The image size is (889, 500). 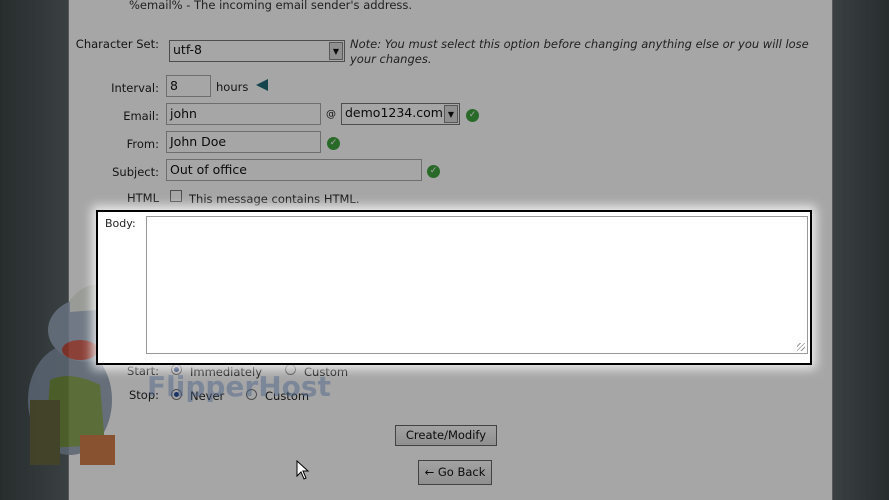 What do you see at coordinates (257, 51) in the screenshot?
I see `charset-select: utf-8 ▼` at bounding box center [257, 51].